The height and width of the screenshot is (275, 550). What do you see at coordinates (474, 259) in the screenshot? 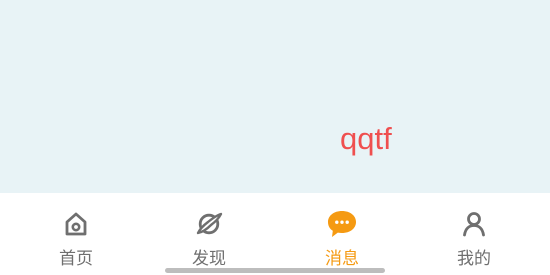
I see `tab-me-label: 我的` at bounding box center [474, 259].